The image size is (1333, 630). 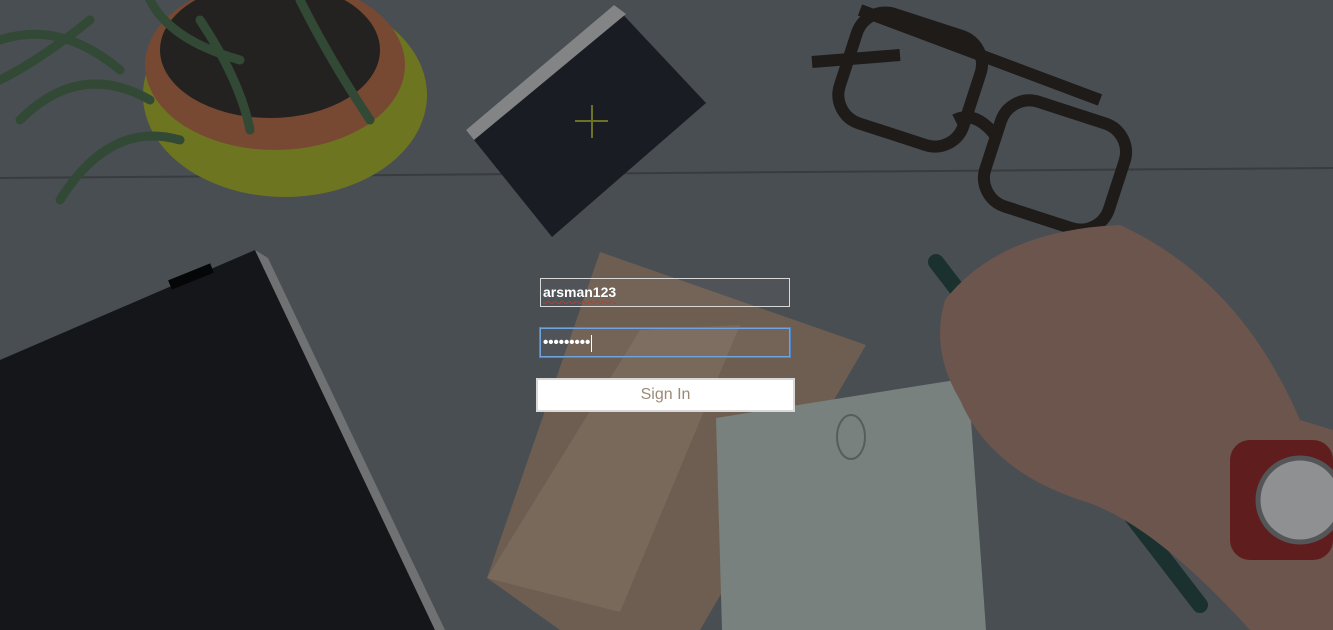 What do you see at coordinates (665, 292) in the screenshot?
I see `username-input: arsman123` at bounding box center [665, 292].